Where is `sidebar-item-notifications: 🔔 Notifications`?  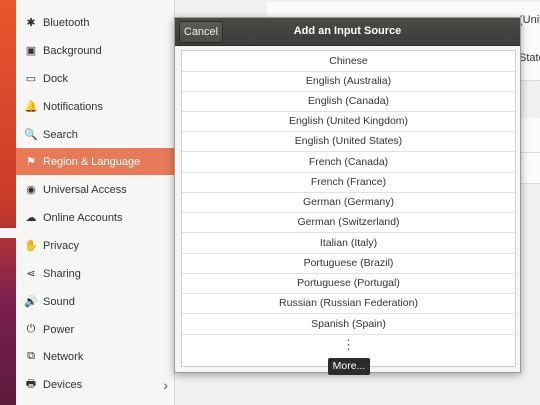 sidebar-item-notifications: 🔔 Notifications is located at coordinates (95, 106).